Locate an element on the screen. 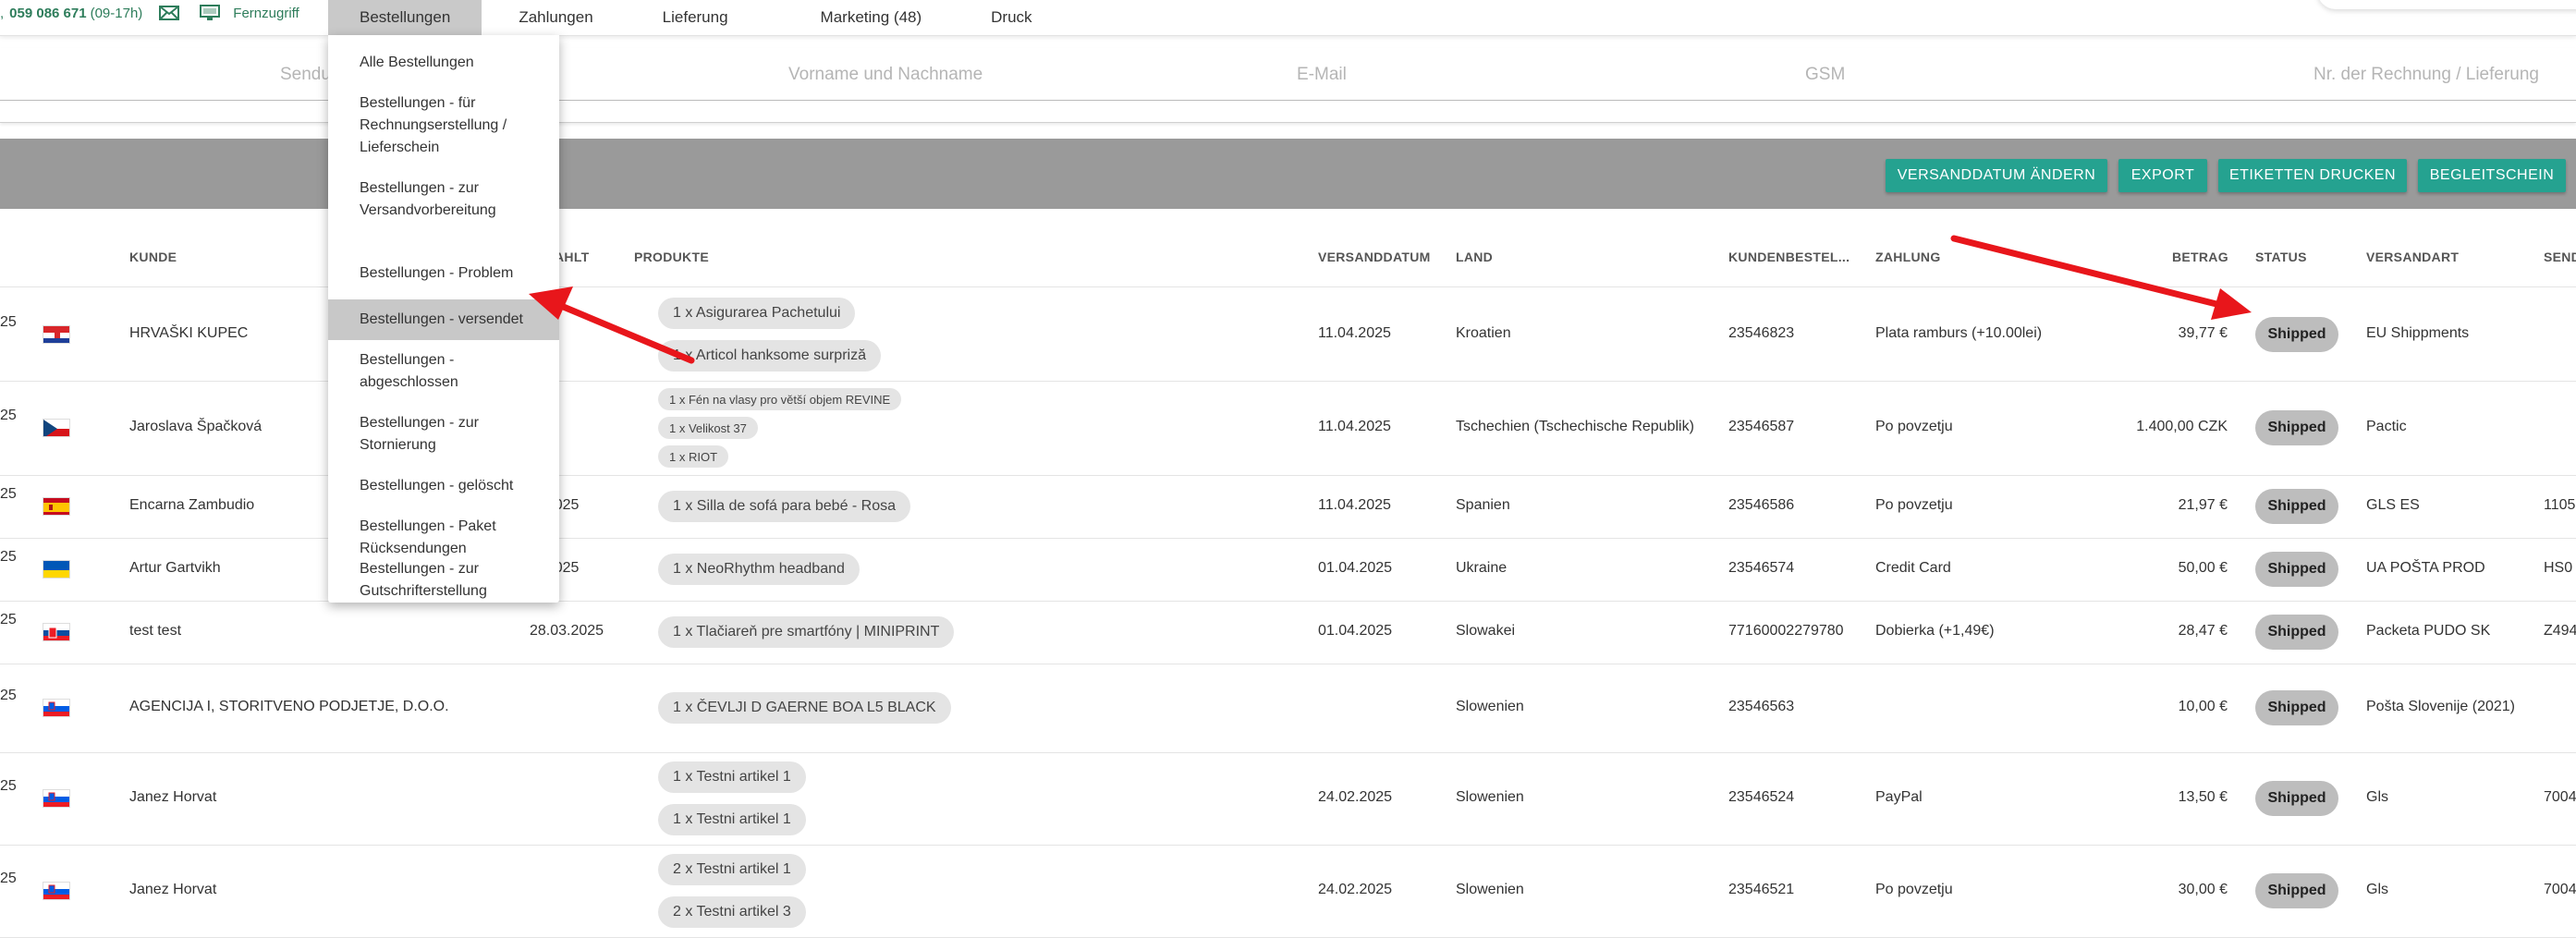 This screenshot has width=2576, height=938. nav-bestellungen: Bestellungen is located at coordinates (405, 17).